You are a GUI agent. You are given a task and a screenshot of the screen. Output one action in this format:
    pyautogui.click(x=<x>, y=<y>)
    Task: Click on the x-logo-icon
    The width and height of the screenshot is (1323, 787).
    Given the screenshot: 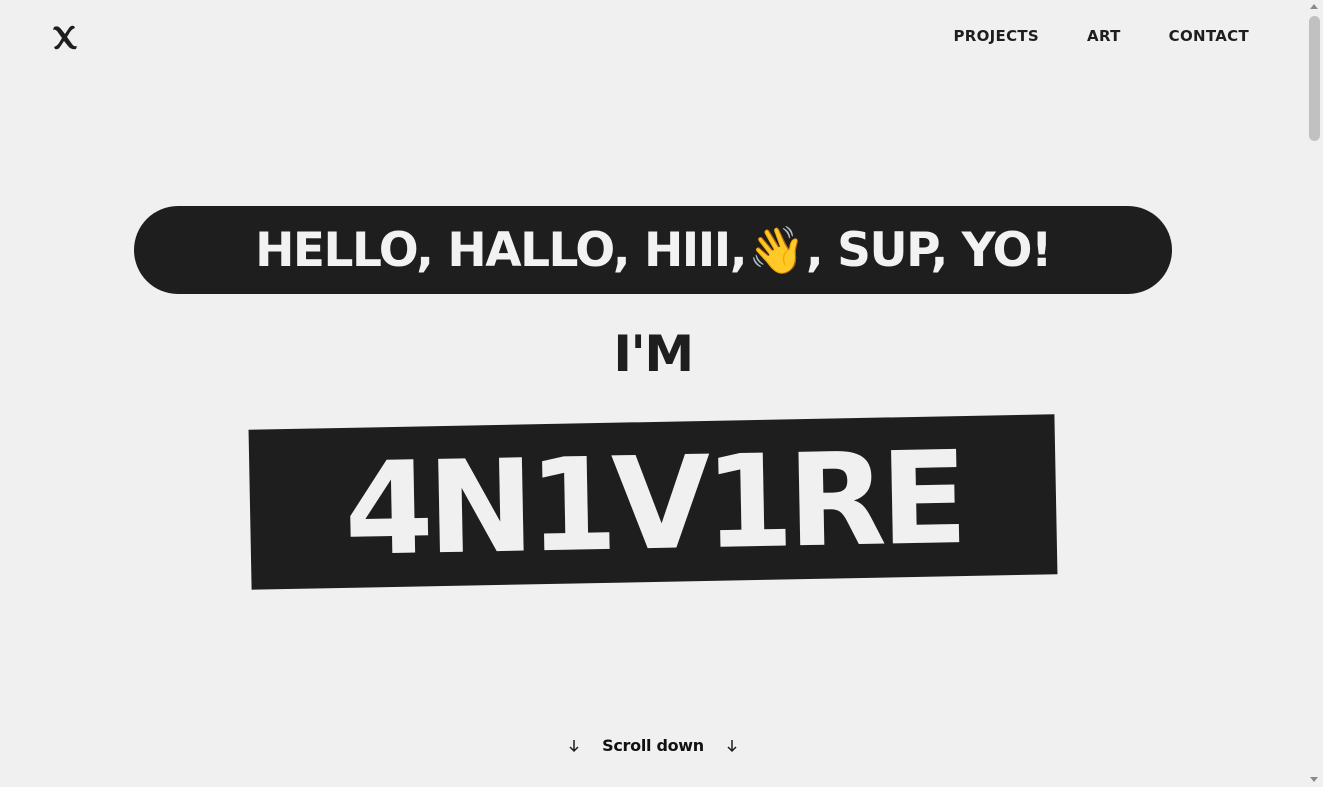 What is the action you would take?
    pyautogui.click(x=65, y=37)
    